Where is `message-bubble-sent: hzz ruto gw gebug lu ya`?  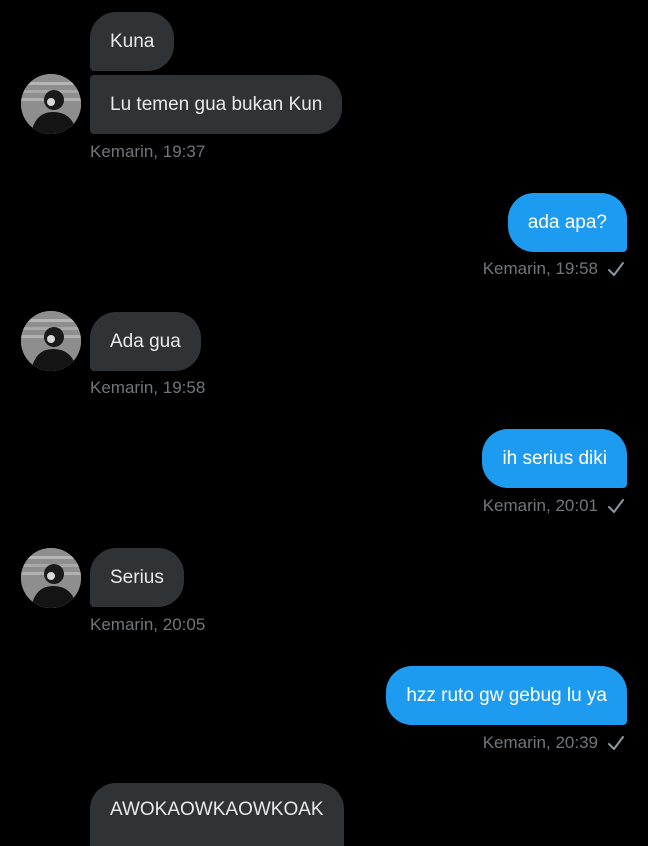
message-bubble-sent: hzz ruto gw gebug lu ya is located at coordinates (506, 695).